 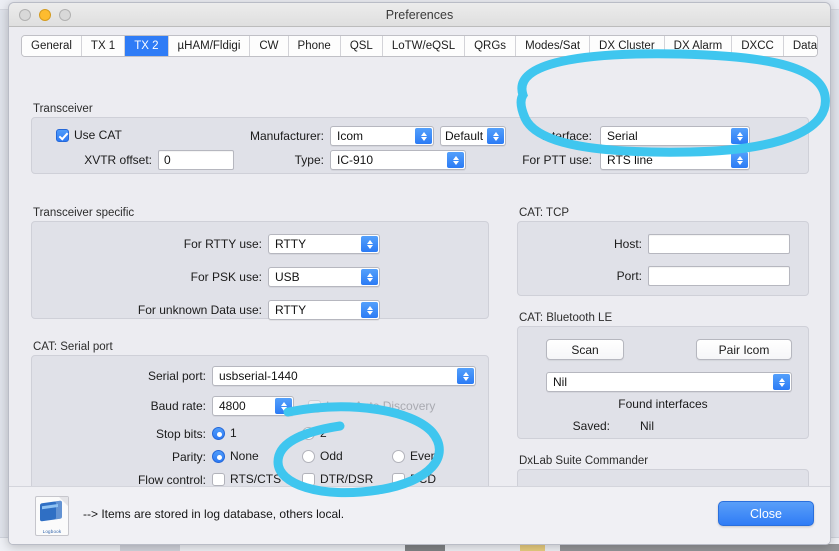 What do you see at coordinates (584, 461) in the screenshot?
I see `group-dxlab-legend: DxLab Suite Commander` at bounding box center [584, 461].